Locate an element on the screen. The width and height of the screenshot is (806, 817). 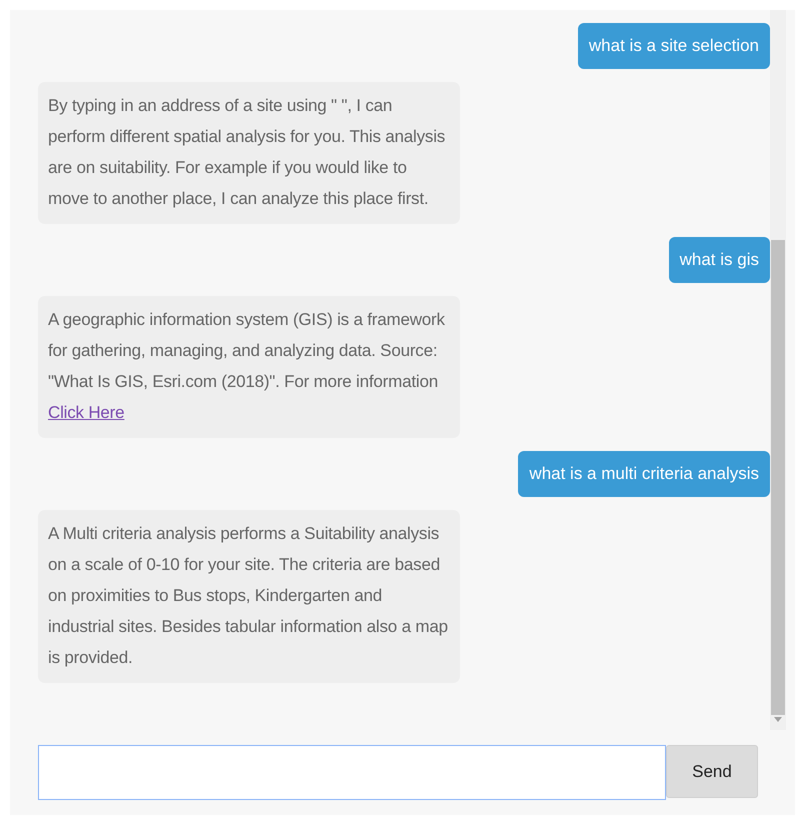
bot-message: A Multi criteria analysis performs a Suitability analysis on a scale of 0-10 for your site. The criteria are based on proximities to Bus stops, Kindergarten and industrial sites. Besides tabular information also a map is provided. is located at coordinates (249, 596).